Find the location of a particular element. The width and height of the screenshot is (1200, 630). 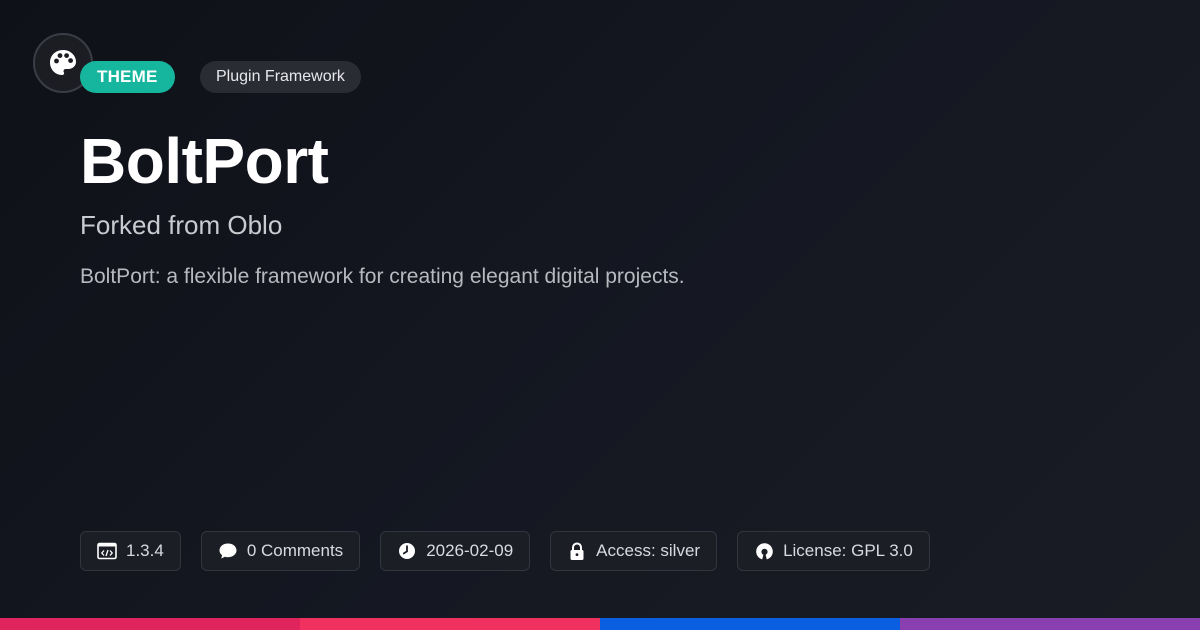

page-title: BoltPort is located at coordinates (204, 161).